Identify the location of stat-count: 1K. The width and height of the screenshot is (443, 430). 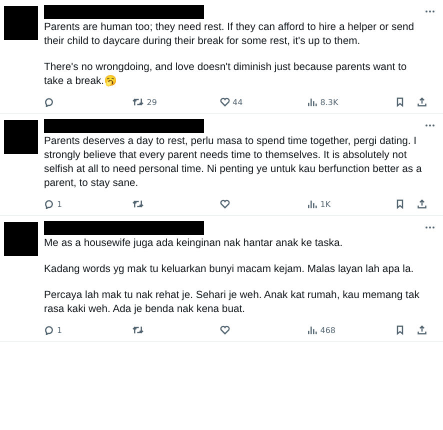
(325, 204).